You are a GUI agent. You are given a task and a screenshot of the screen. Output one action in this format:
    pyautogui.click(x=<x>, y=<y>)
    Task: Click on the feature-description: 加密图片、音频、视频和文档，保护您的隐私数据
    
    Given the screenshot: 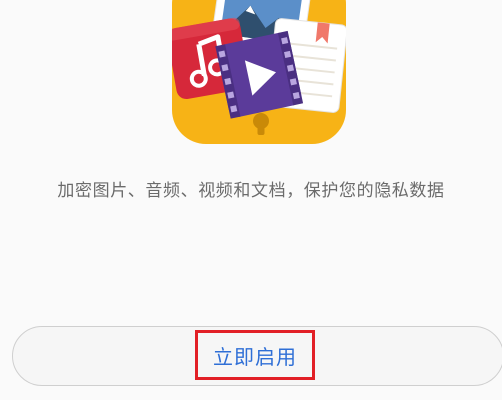 What is the action you would take?
    pyautogui.click(x=251, y=191)
    